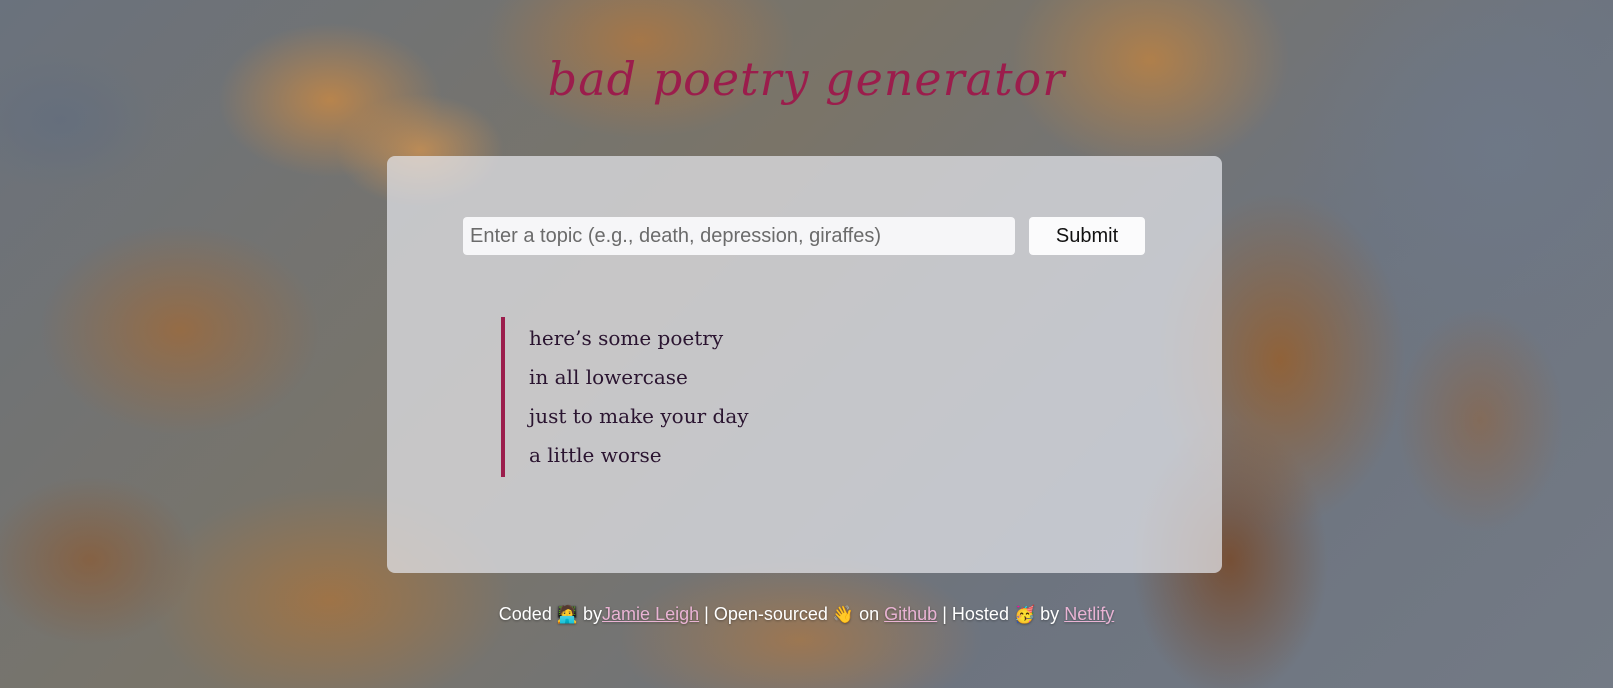 The image size is (1613, 688). Describe the element at coordinates (806, 79) in the screenshot. I see `page-title: bad poetry generator` at that location.